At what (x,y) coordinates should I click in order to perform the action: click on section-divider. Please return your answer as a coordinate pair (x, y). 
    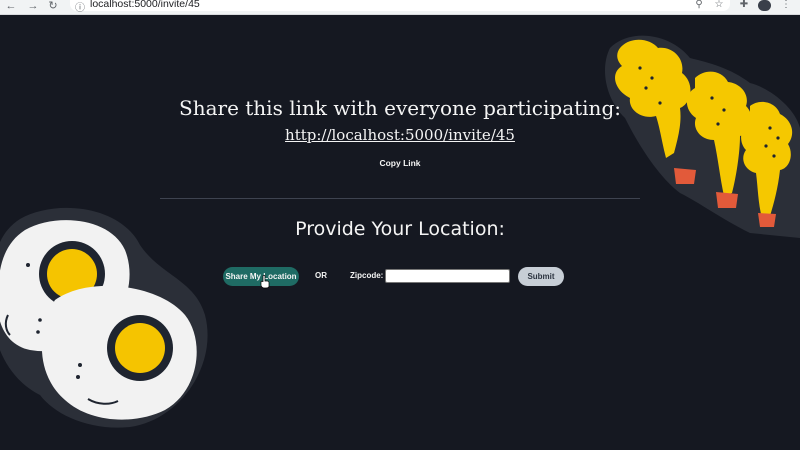
    Looking at the image, I should click on (400, 198).